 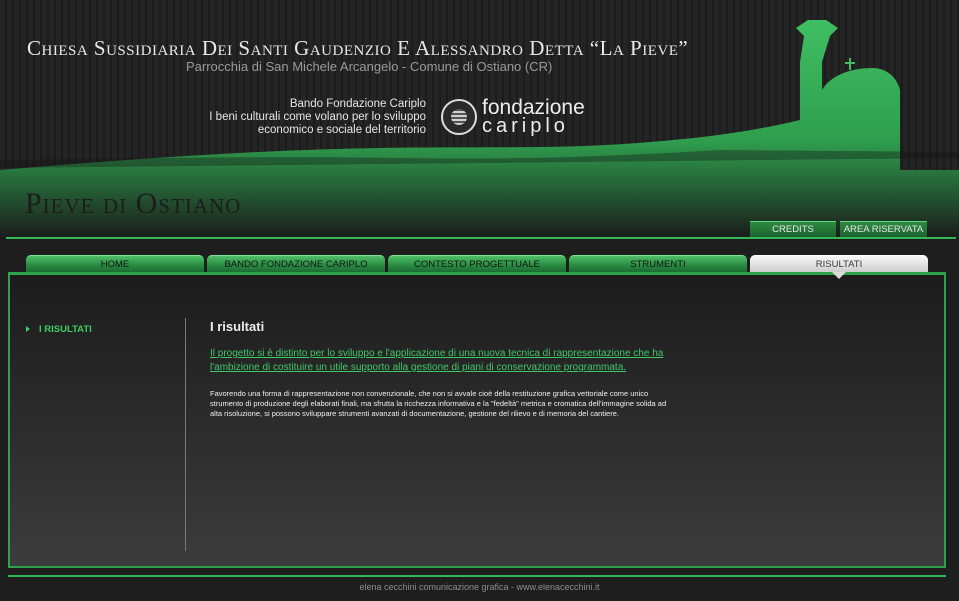 I want to click on bando-line: Bando Fondazione Cariplo, so click(x=357, y=104).